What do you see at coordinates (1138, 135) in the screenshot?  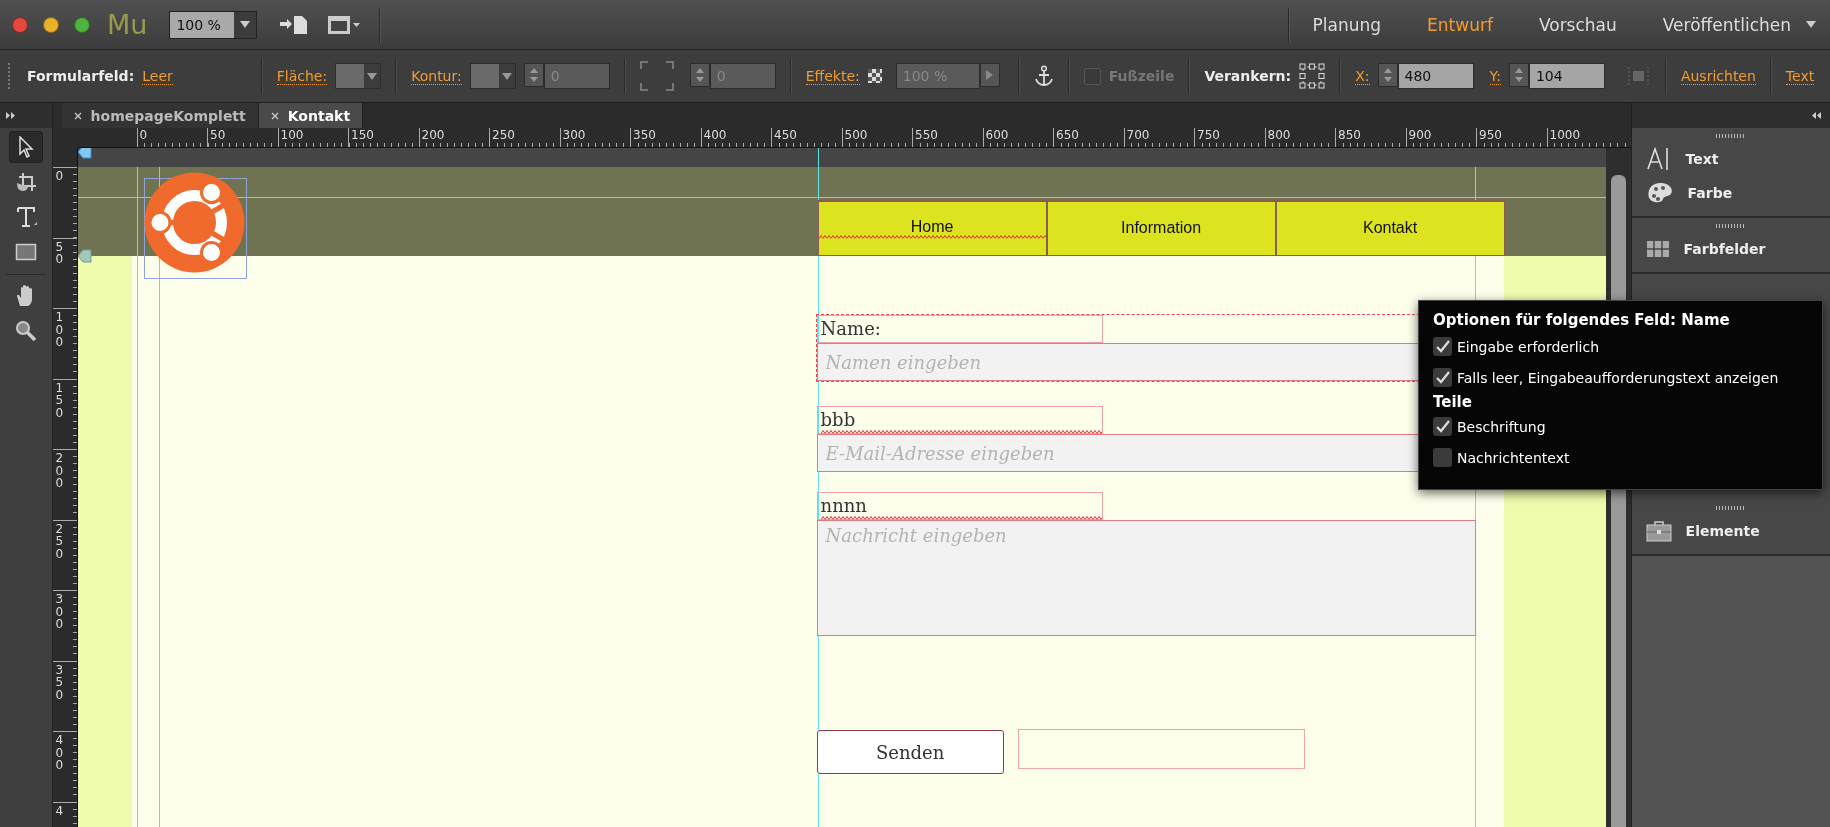 I see `ruler-label: 700` at bounding box center [1138, 135].